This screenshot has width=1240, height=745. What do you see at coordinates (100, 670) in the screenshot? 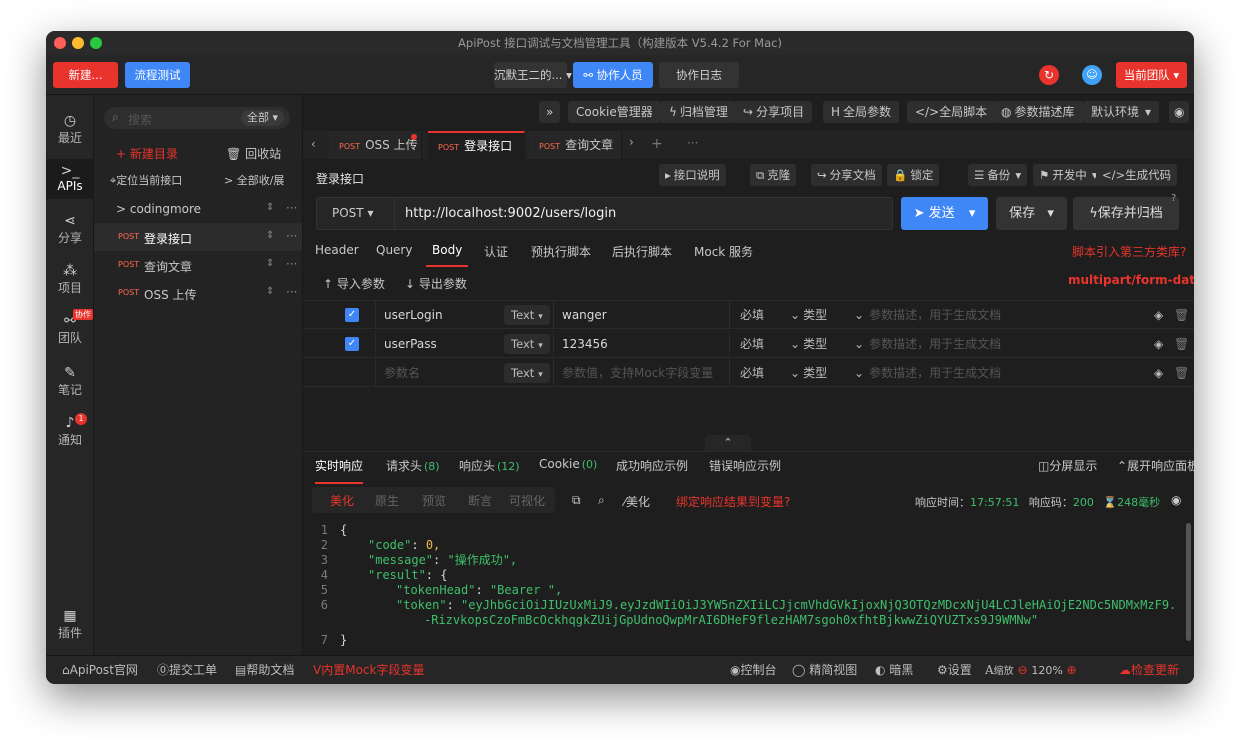
I see `site-link: ⌂ApiPost官网` at bounding box center [100, 670].